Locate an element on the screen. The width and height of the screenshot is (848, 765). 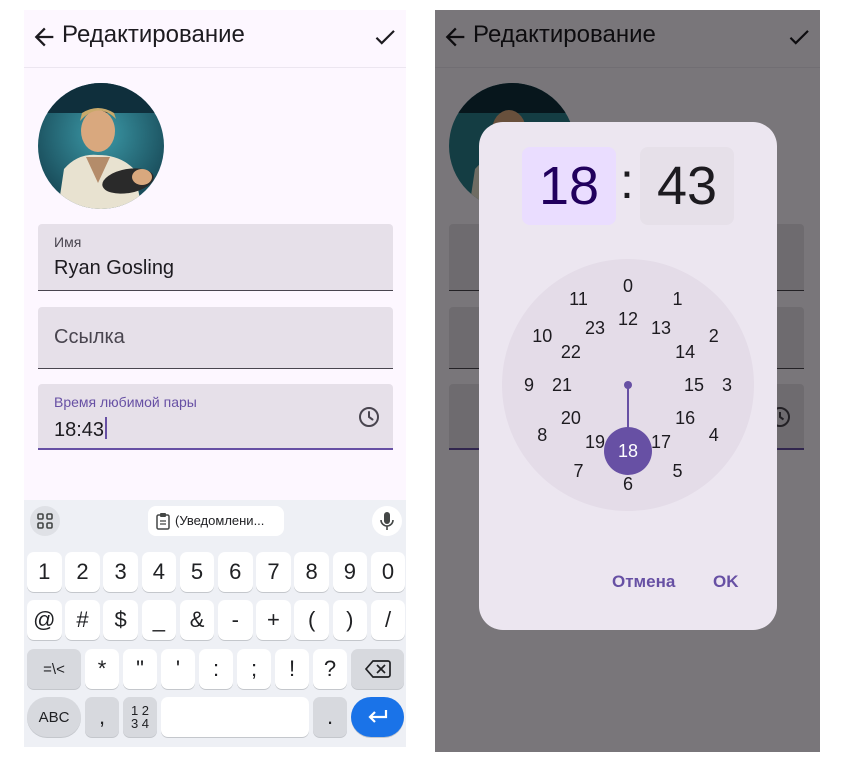
name-field-label: Имя is located at coordinates (68, 242).